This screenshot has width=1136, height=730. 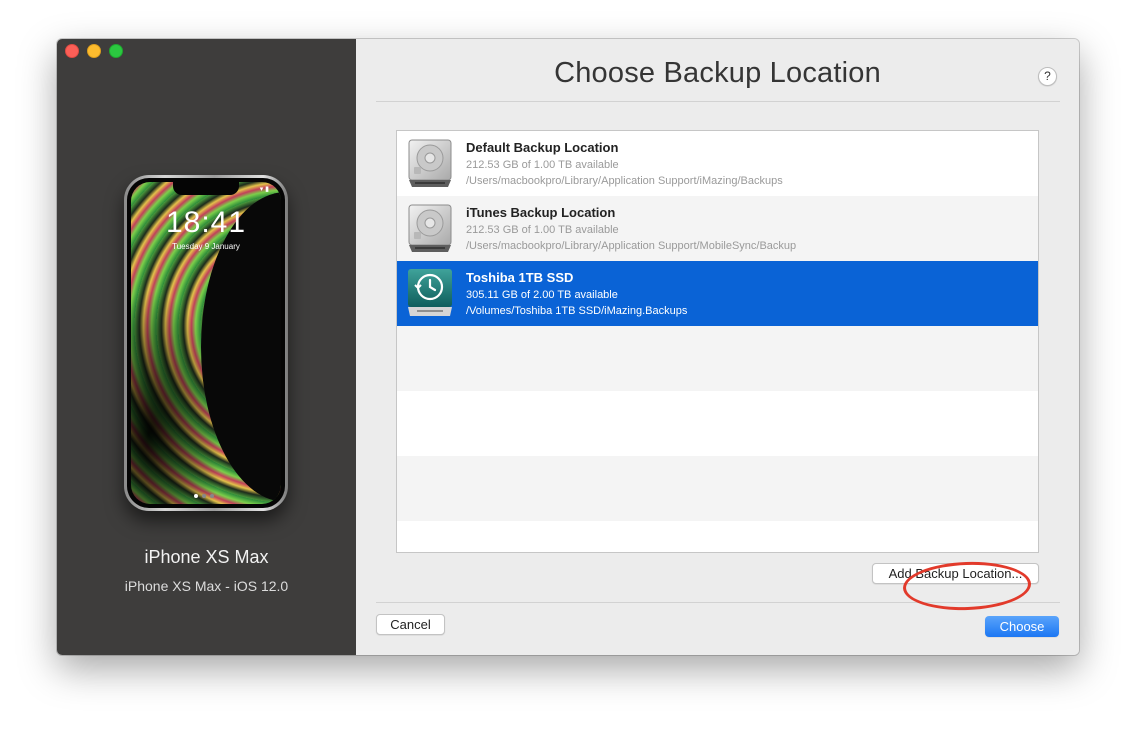 I want to click on header-divider, so click(x=718, y=101).